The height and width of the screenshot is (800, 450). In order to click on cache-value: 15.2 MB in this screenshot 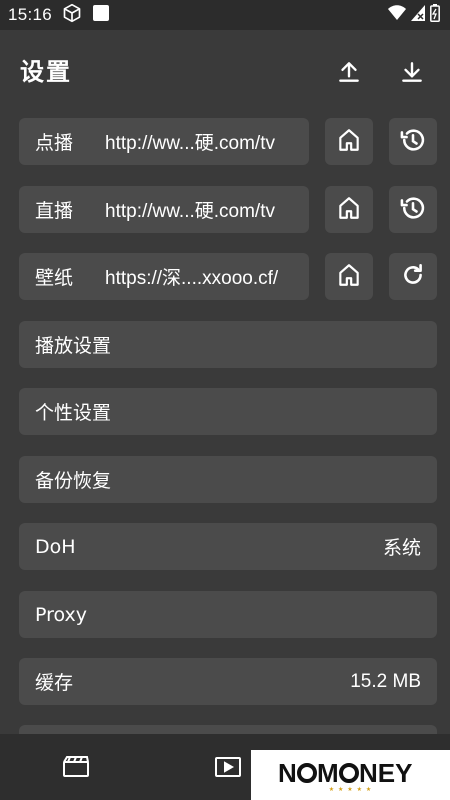, I will do `click(385, 681)`.